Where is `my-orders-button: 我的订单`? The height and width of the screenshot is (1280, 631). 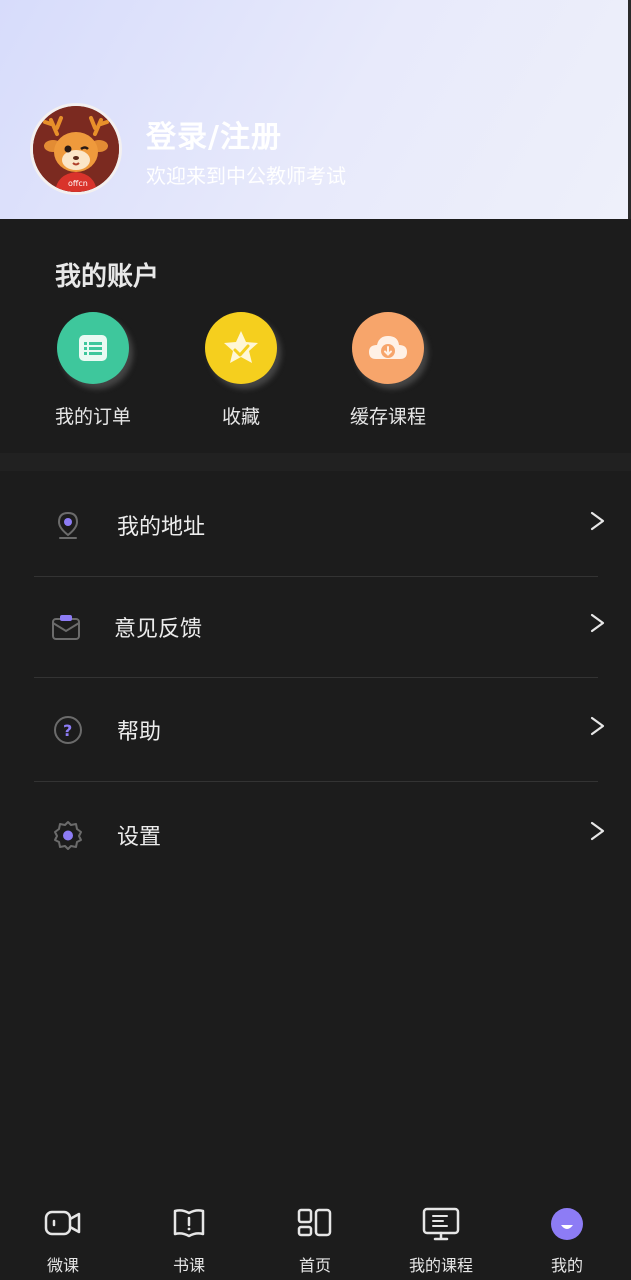
my-orders-button: 我的订单 is located at coordinates (93, 372).